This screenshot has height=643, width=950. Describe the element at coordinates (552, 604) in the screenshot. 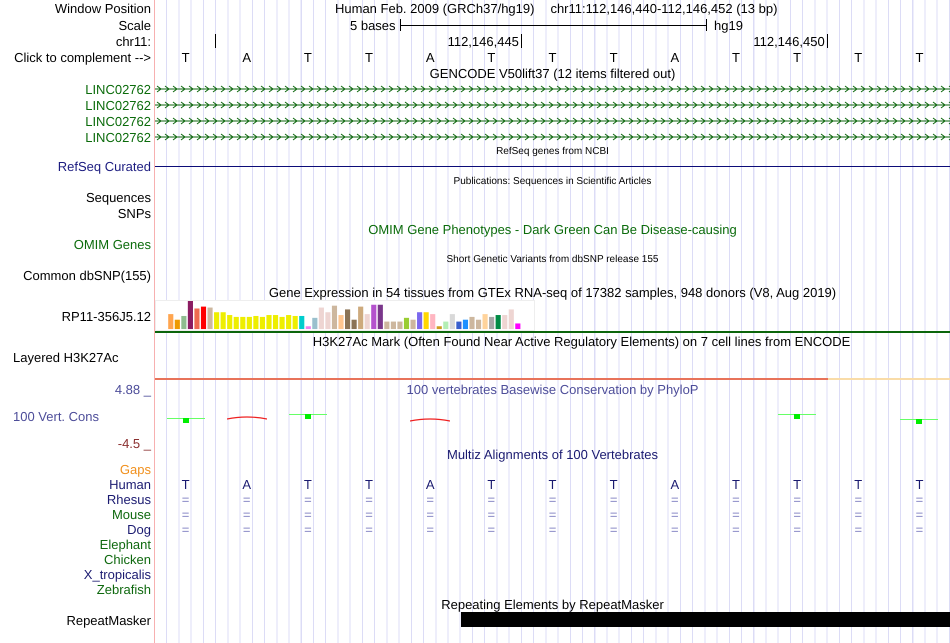

I see `track-title: Repeating Elements by RepeatMasker` at that location.